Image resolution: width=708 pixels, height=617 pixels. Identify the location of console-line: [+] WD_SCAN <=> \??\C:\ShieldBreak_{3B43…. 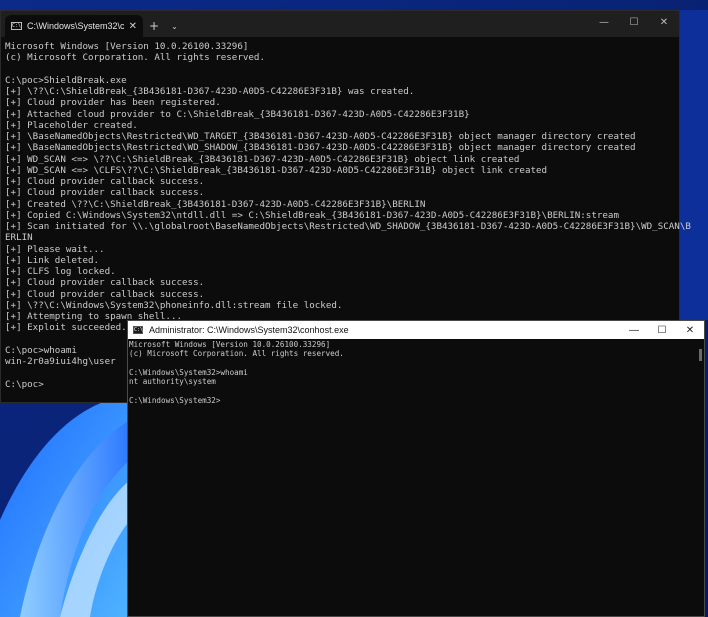
(262, 159).